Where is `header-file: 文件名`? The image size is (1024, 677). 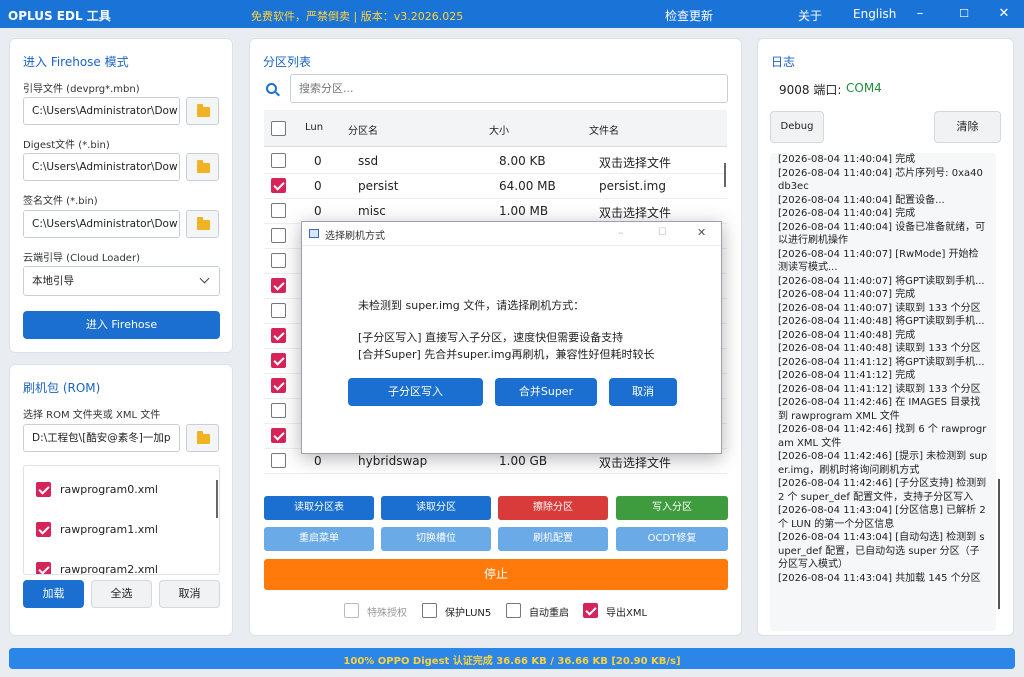
header-file: 文件名 is located at coordinates (604, 129).